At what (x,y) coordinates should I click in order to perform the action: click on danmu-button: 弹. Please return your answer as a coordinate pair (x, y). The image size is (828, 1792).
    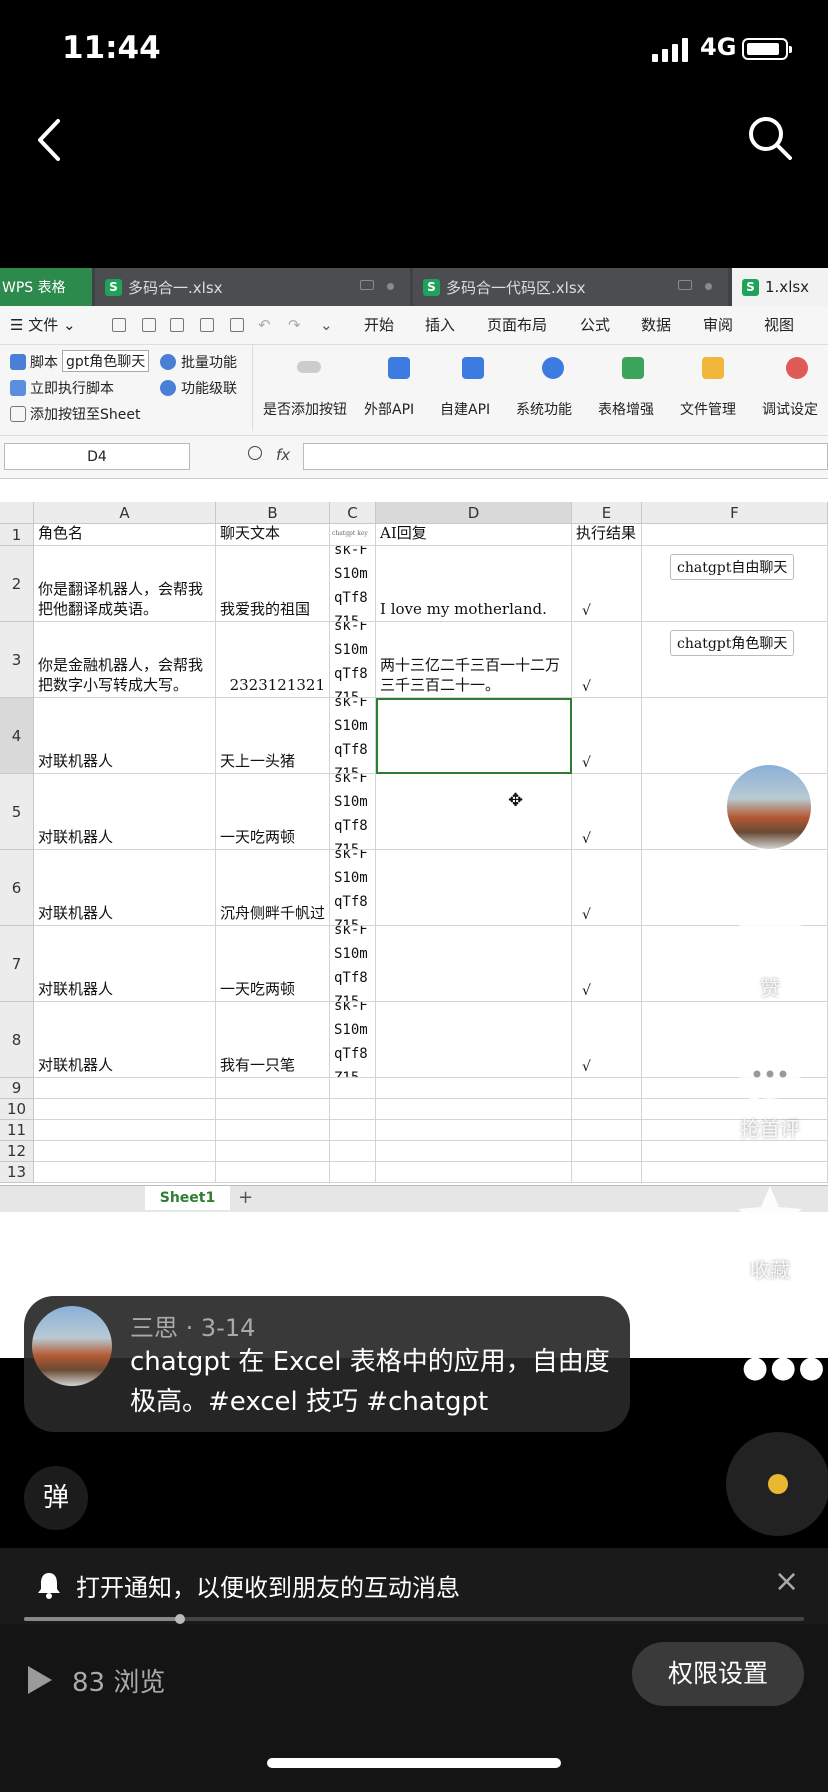
    Looking at the image, I should click on (56, 1498).